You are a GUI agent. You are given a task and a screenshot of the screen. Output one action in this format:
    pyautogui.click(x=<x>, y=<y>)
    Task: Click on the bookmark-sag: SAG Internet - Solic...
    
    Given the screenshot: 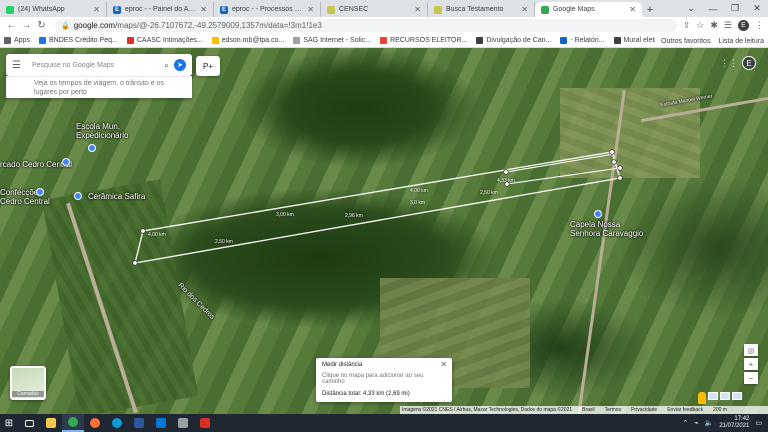 What is the action you would take?
    pyautogui.click(x=332, y=40)
    